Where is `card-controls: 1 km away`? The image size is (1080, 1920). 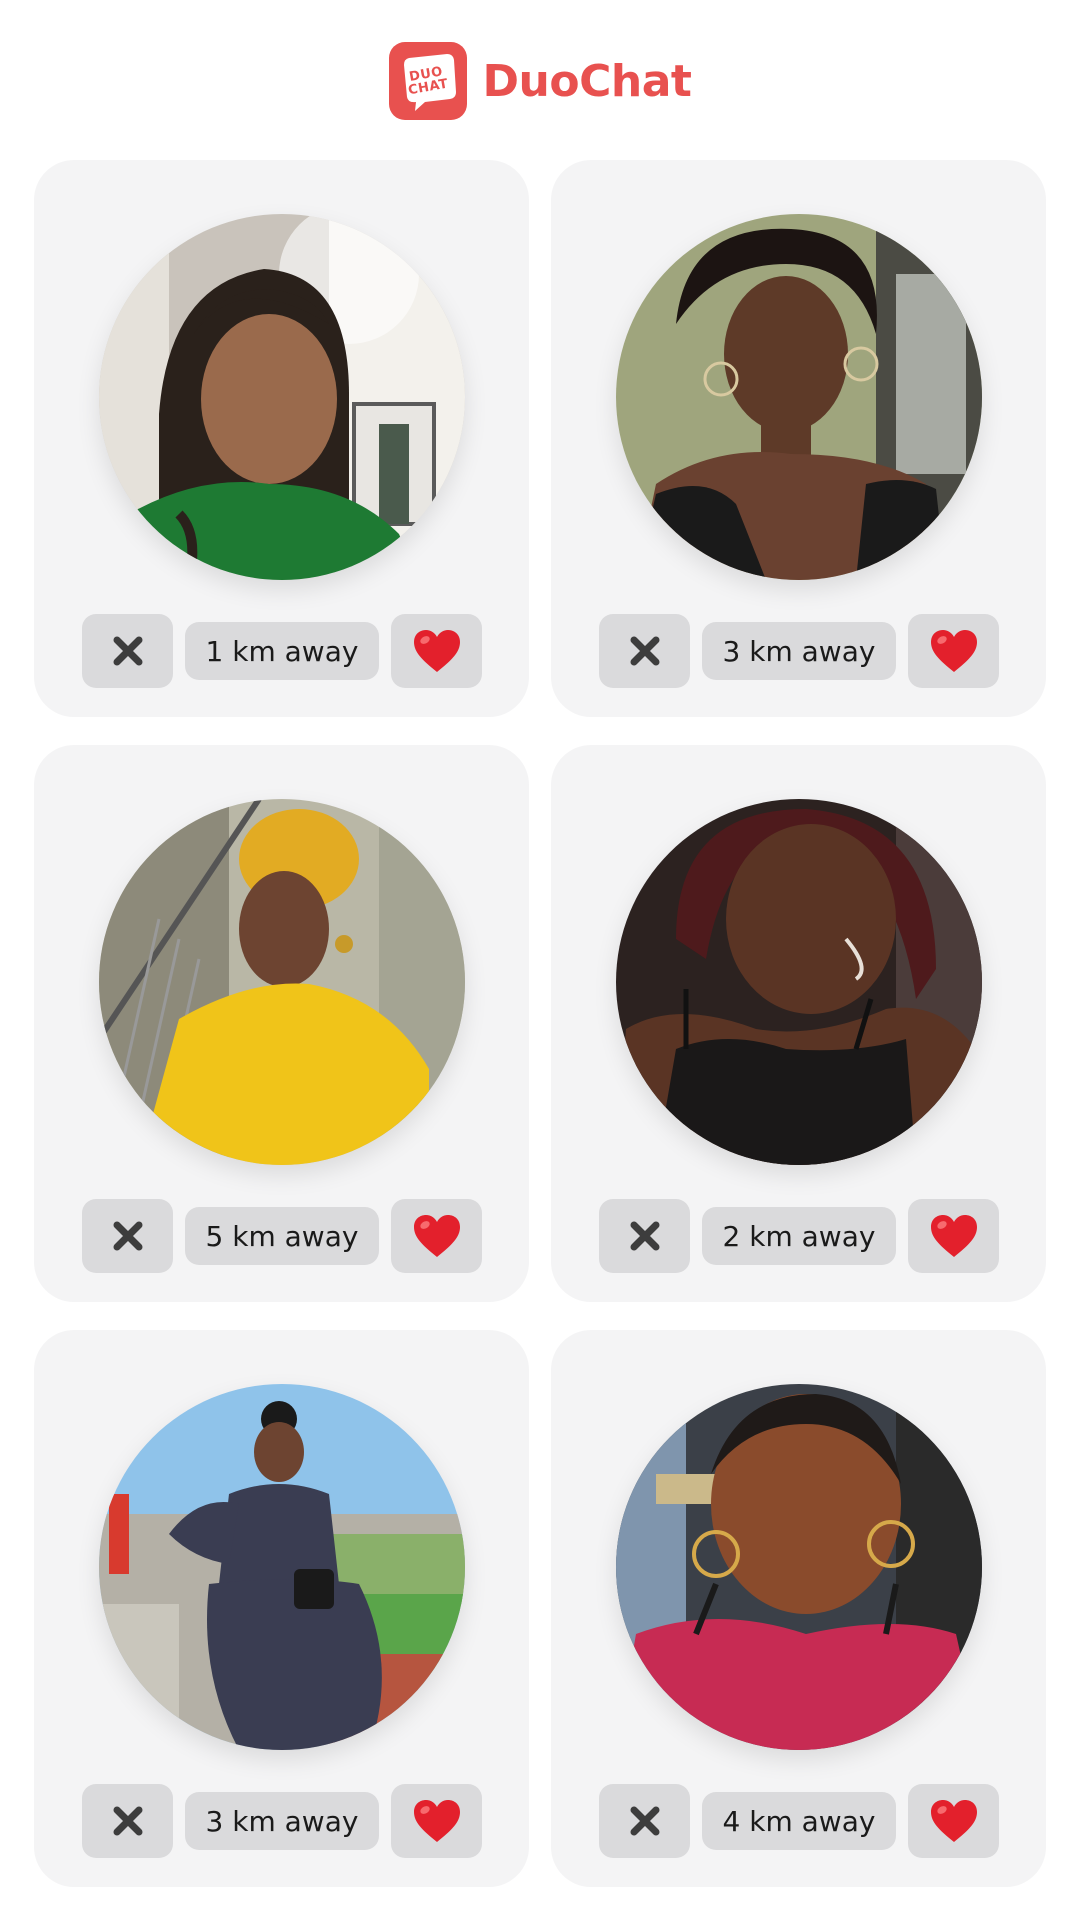
card-controls: 1 km away is located at coordinates (282, 651).